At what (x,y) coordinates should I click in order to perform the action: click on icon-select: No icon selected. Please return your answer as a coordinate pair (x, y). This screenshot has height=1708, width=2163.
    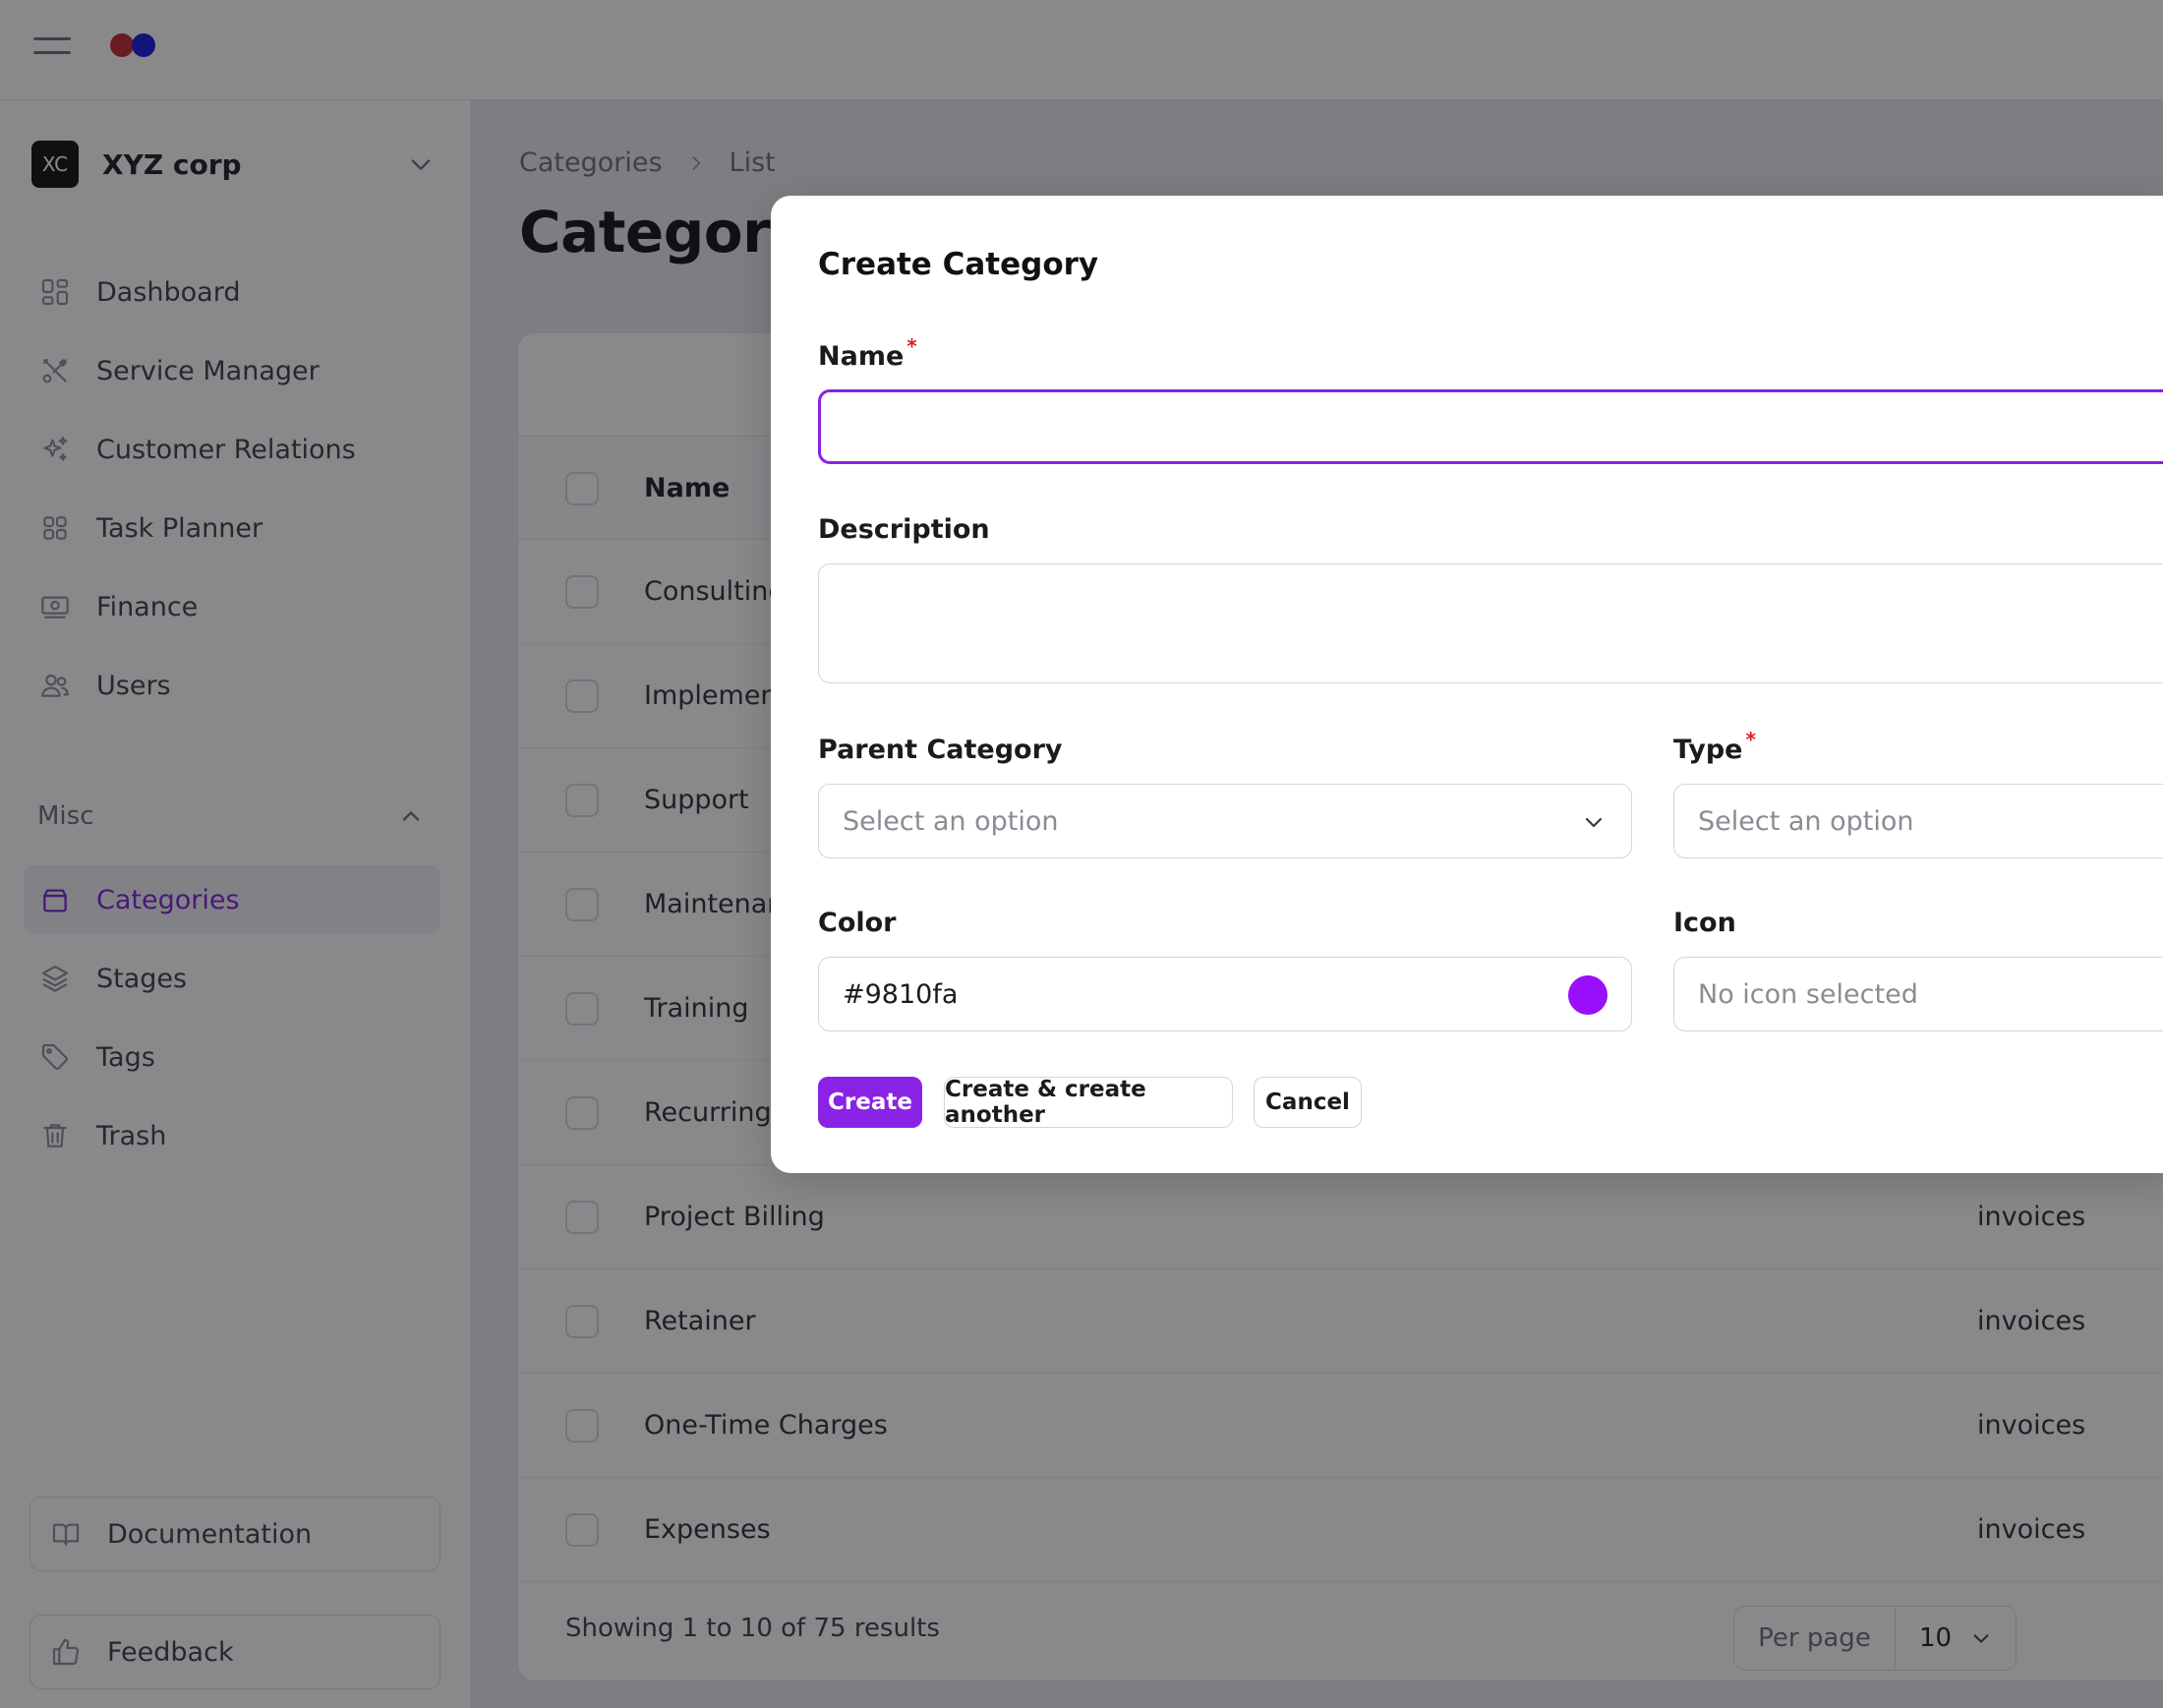
    Looking at the image, I should click on (1918, 994).